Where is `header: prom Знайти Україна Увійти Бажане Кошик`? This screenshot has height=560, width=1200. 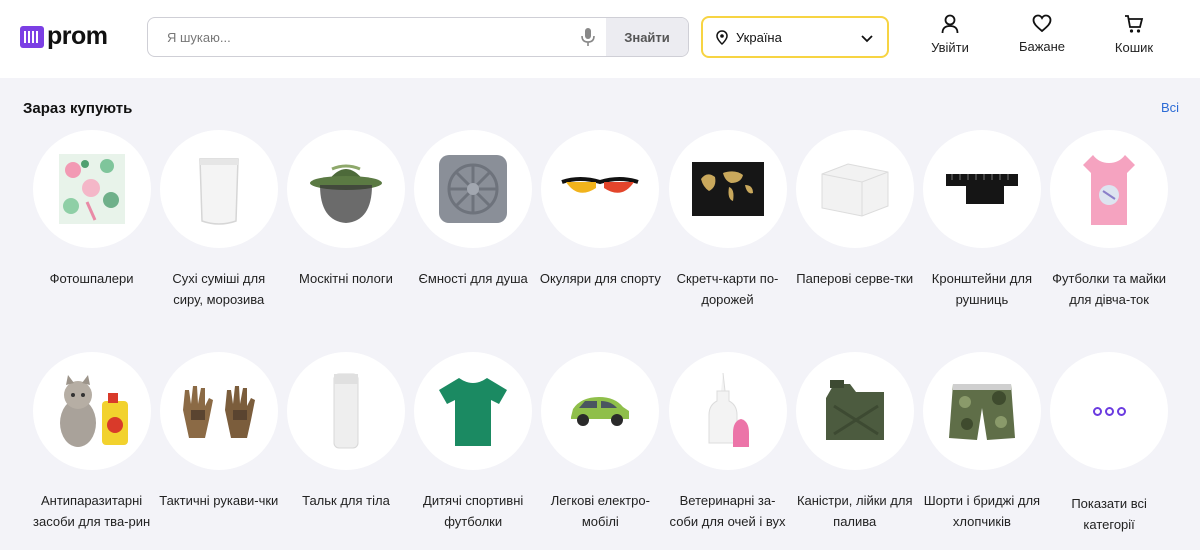
header: prom Знайти Україна Увійти Бажане Кошик is located at coordinates (600, 39).